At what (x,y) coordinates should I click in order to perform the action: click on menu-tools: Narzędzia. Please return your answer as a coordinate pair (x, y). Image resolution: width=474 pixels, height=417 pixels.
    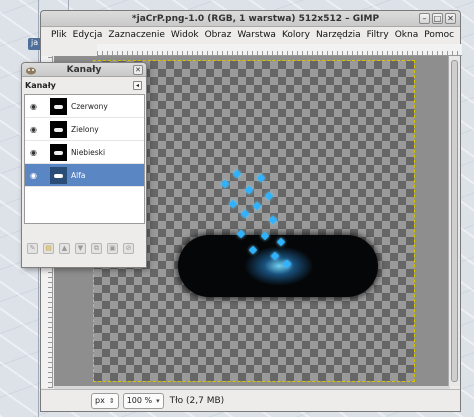
    Looking at the image, I should click on (341, 35).